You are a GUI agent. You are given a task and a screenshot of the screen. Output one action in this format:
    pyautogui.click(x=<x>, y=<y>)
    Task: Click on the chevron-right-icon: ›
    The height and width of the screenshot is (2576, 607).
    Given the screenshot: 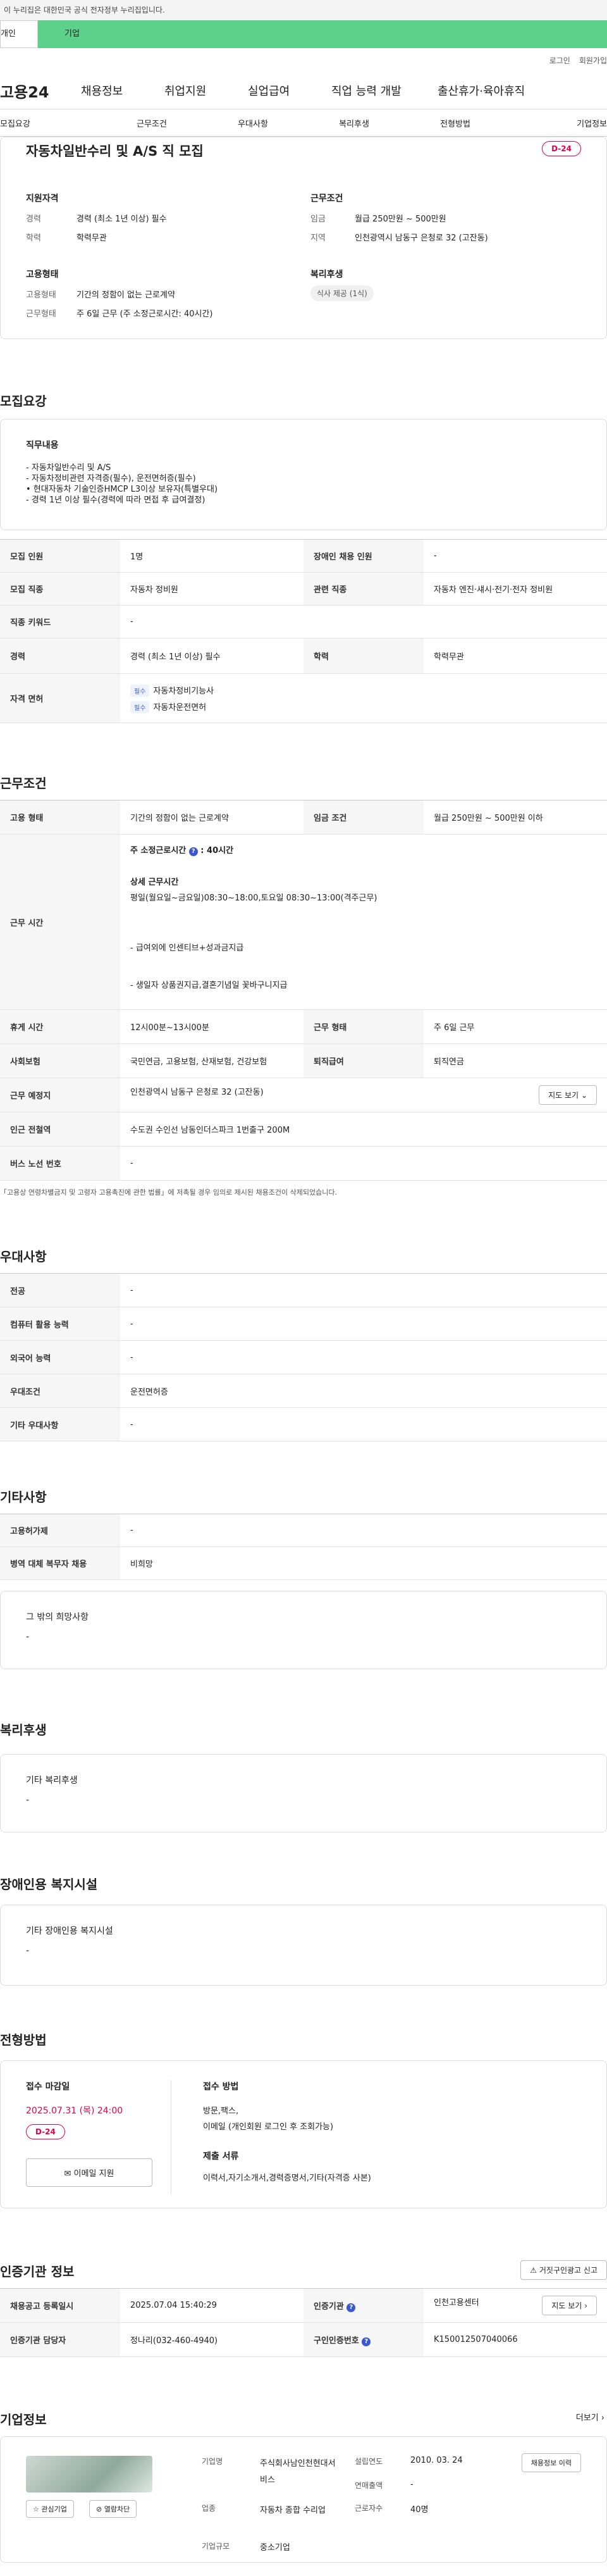 What is the action you would take?
    pyautogui.click(x=603, y=2418)
    